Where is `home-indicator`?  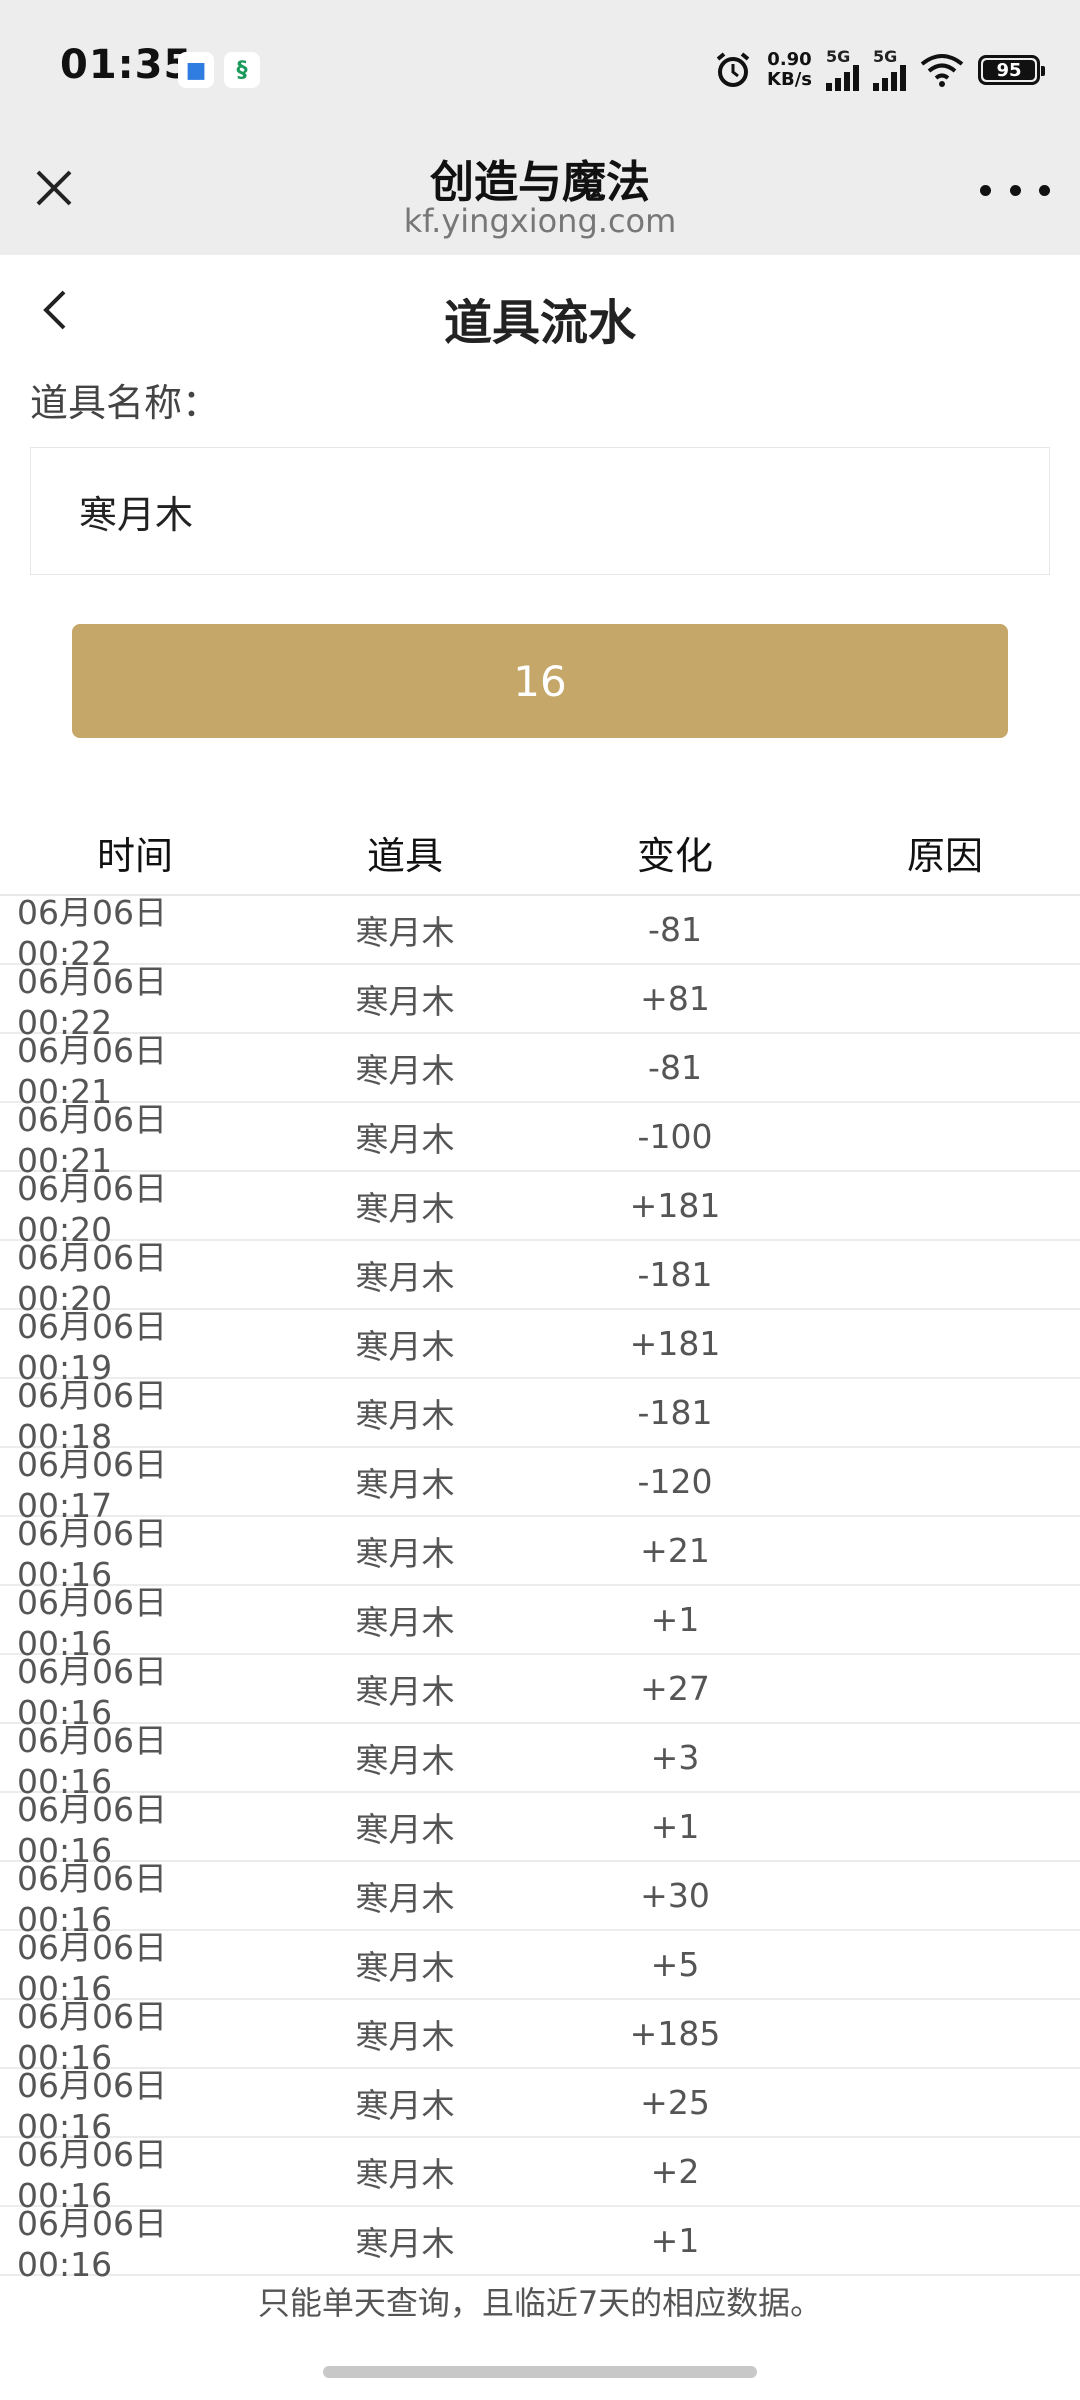
home-indicator is located at coordinates (540, 2372).